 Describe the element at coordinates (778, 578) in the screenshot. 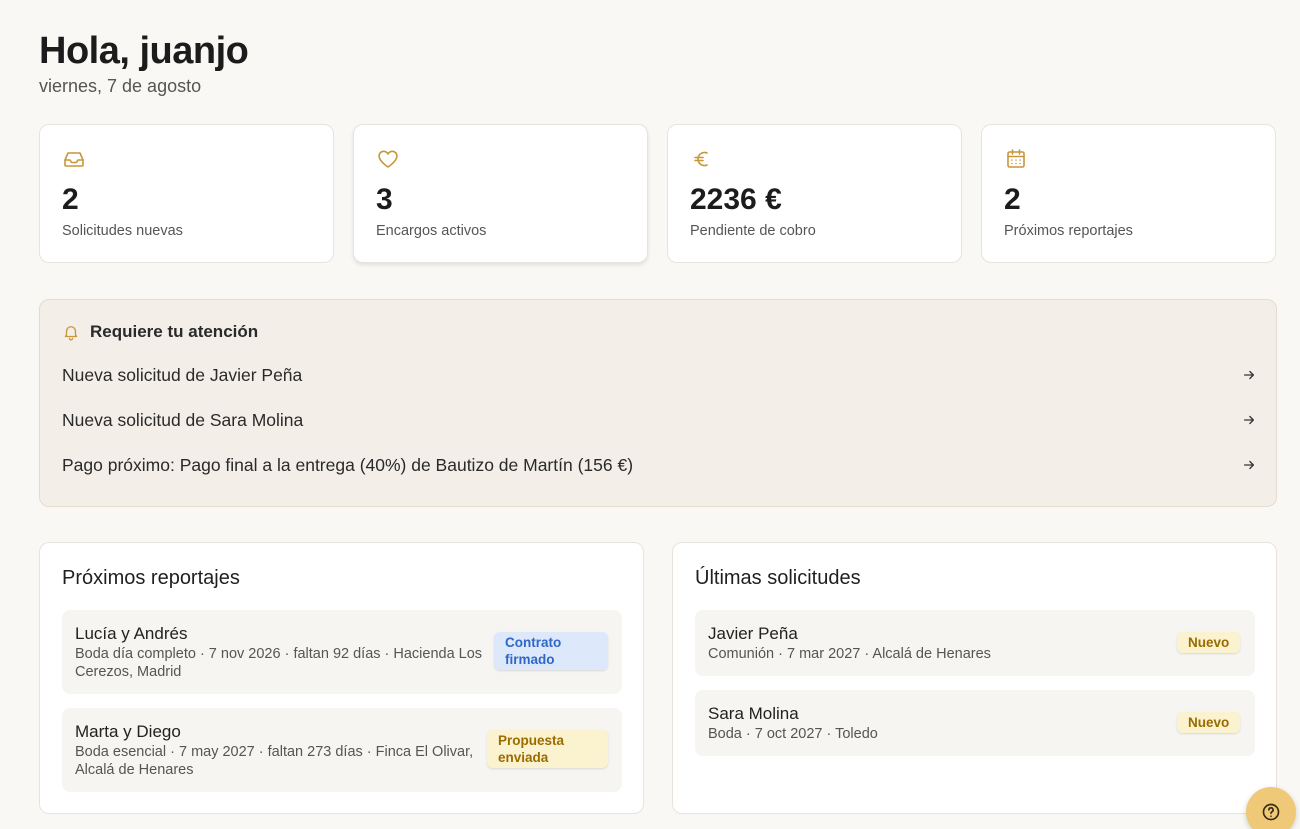

I see `panel-title: Últimas solicitudes` at that location.